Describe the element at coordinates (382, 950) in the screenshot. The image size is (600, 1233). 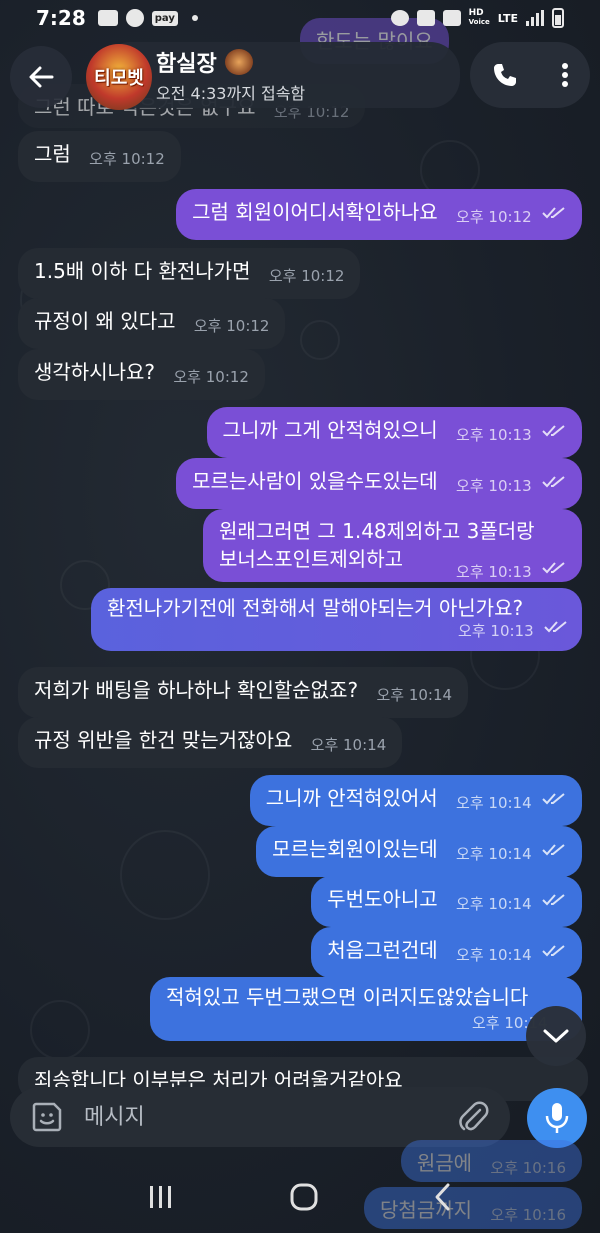
I see `message-text: 처음그런건데` at that location.